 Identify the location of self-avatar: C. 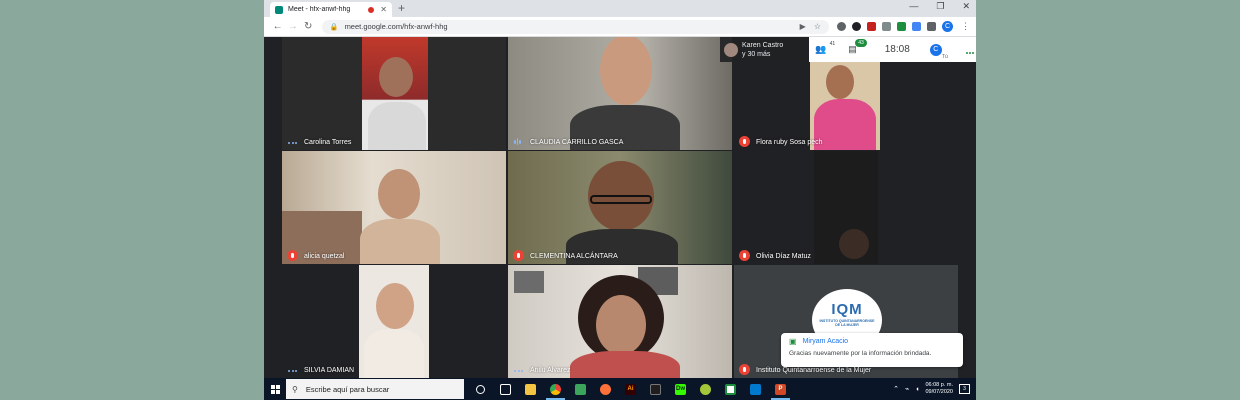
(935, 49).